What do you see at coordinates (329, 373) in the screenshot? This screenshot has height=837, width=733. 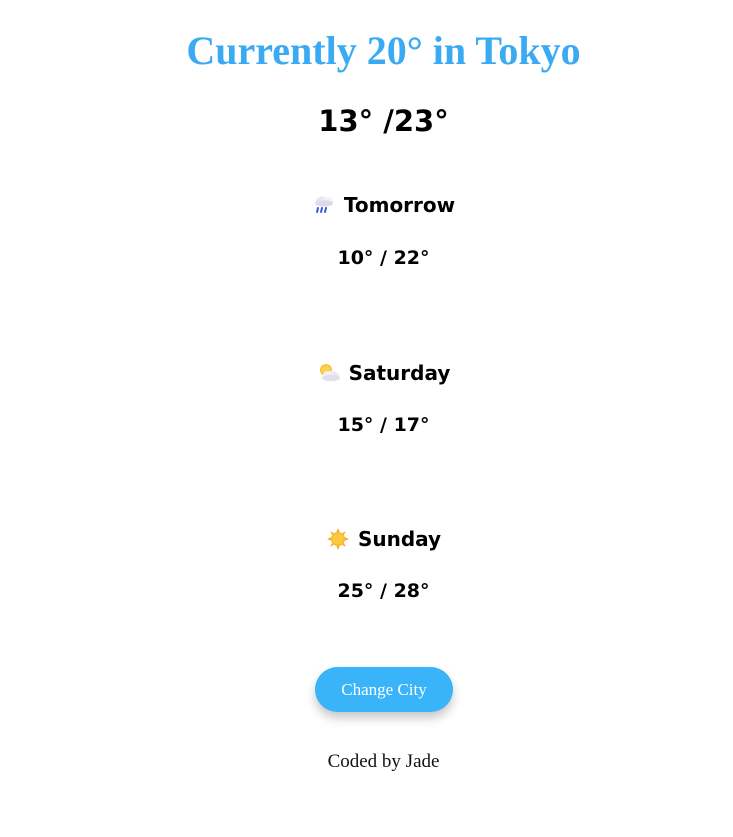 I see `sun-behind-cloud-icon` at bounding box center [329, 373].